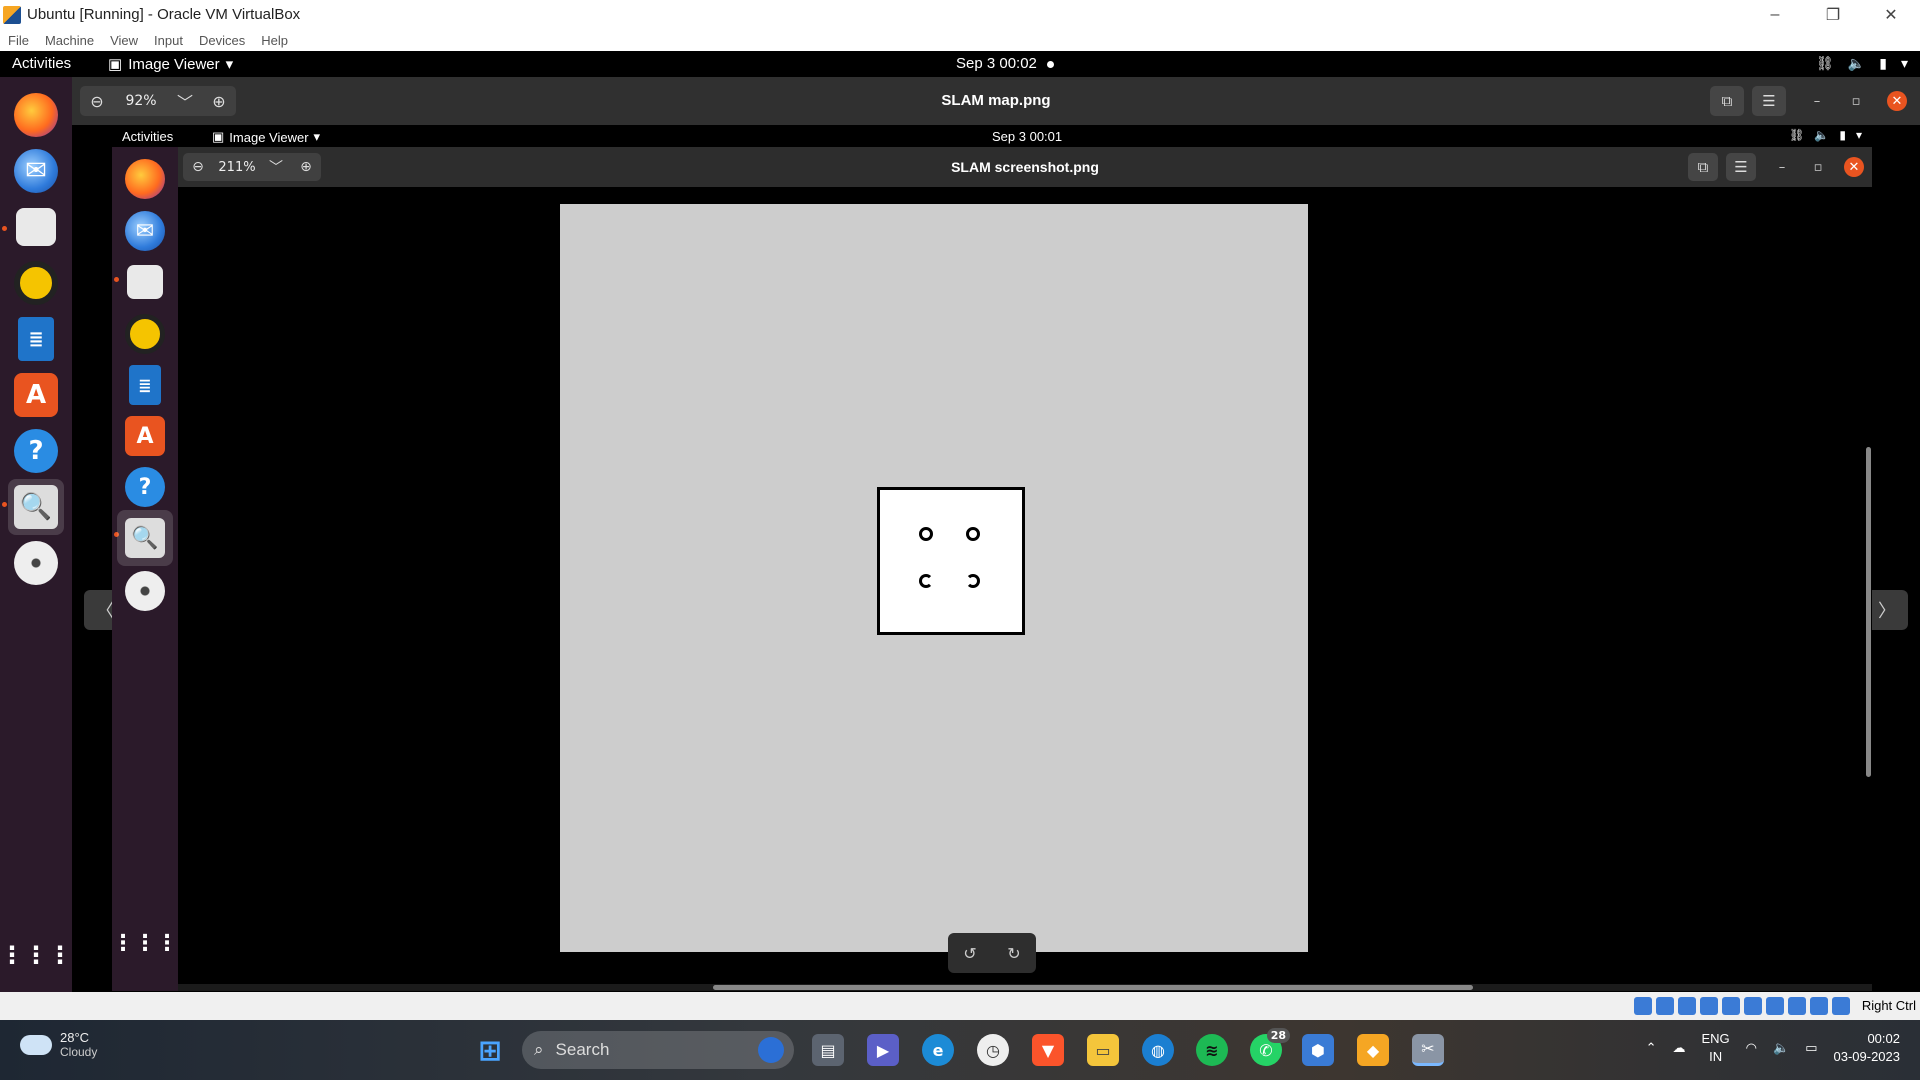 This screenshot has height=1080, width=1920. What do you see at coordinates (36, 171) in the screenshot?
I see `dock-thunderbird: ✉` at bounding box center [36, 171].